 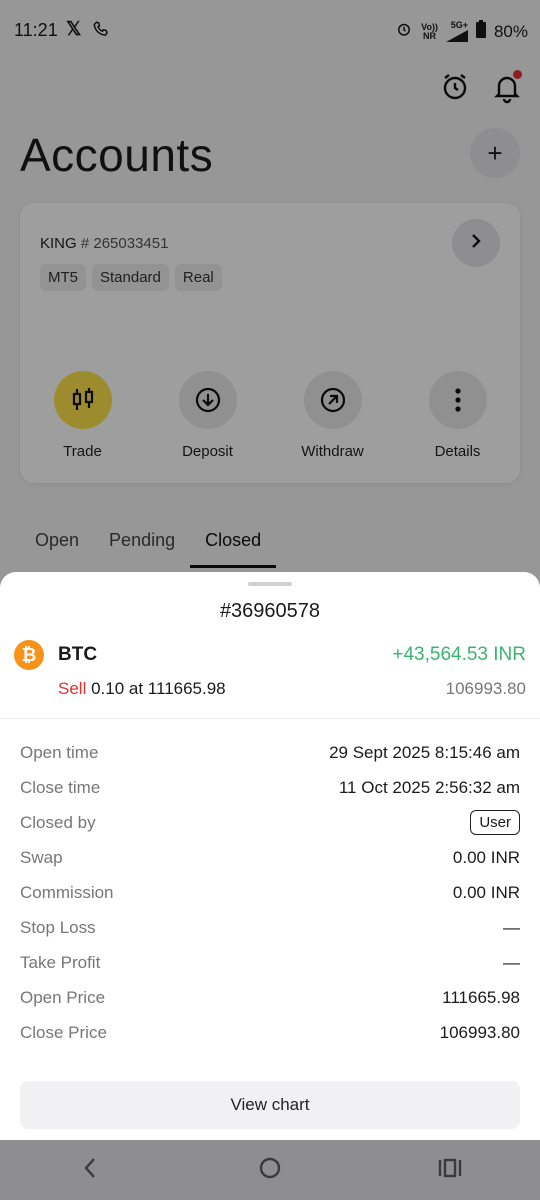 I want to click on detail-row-open-time: Open time 29 Sept 2025 8:15:46 am, so click(x=270, y=752).